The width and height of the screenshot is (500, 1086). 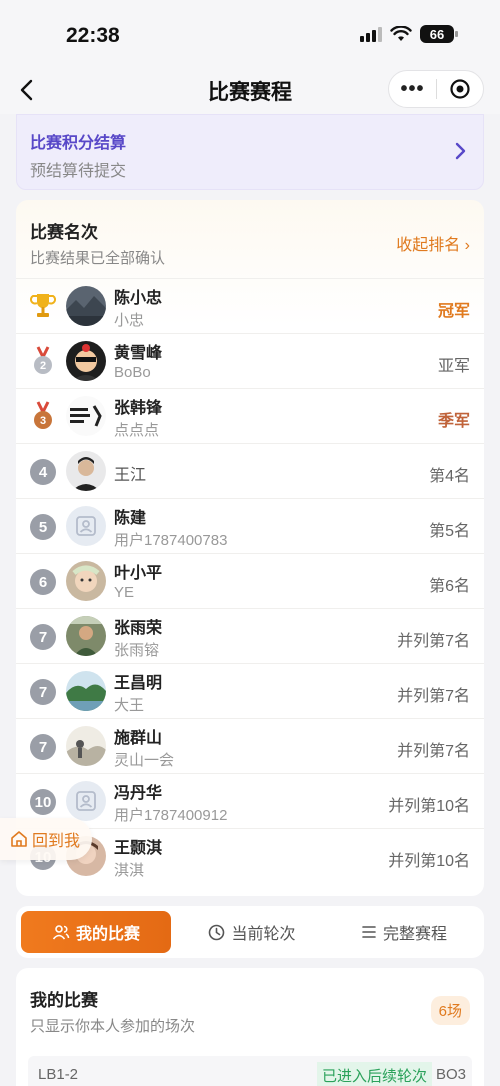 I want to click on match-row: LB1-2 已进入后续轮次 BO3, so click(x=250, y=1071).